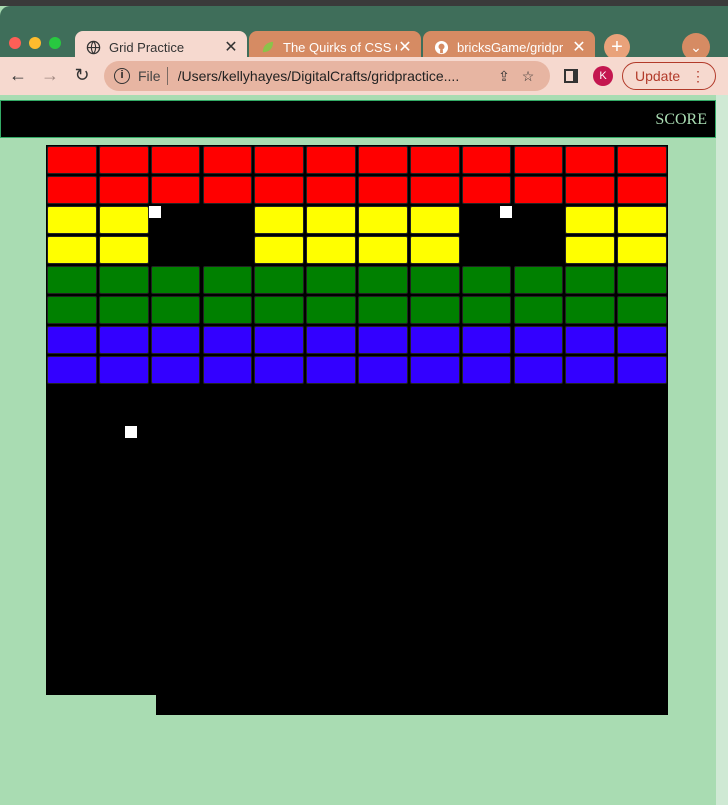  I want to click on arrow-right-icon: →, so click(50, 75).